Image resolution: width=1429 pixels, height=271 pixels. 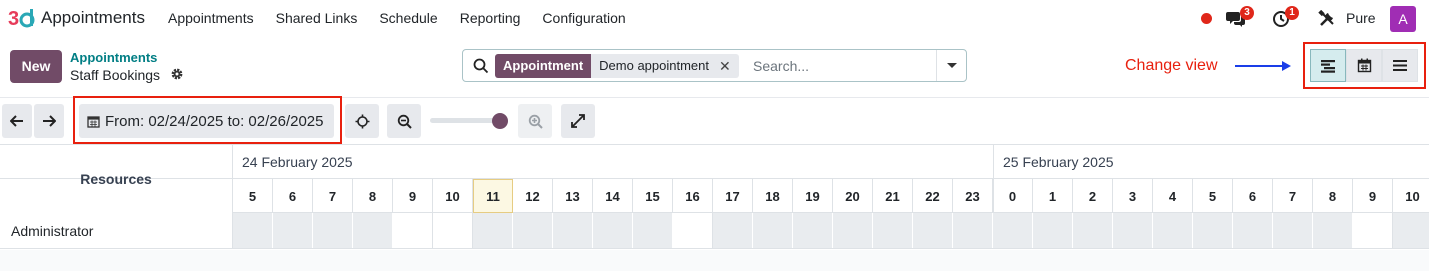 I want to click on calendar-view-button, so click(x=1364, y=65).